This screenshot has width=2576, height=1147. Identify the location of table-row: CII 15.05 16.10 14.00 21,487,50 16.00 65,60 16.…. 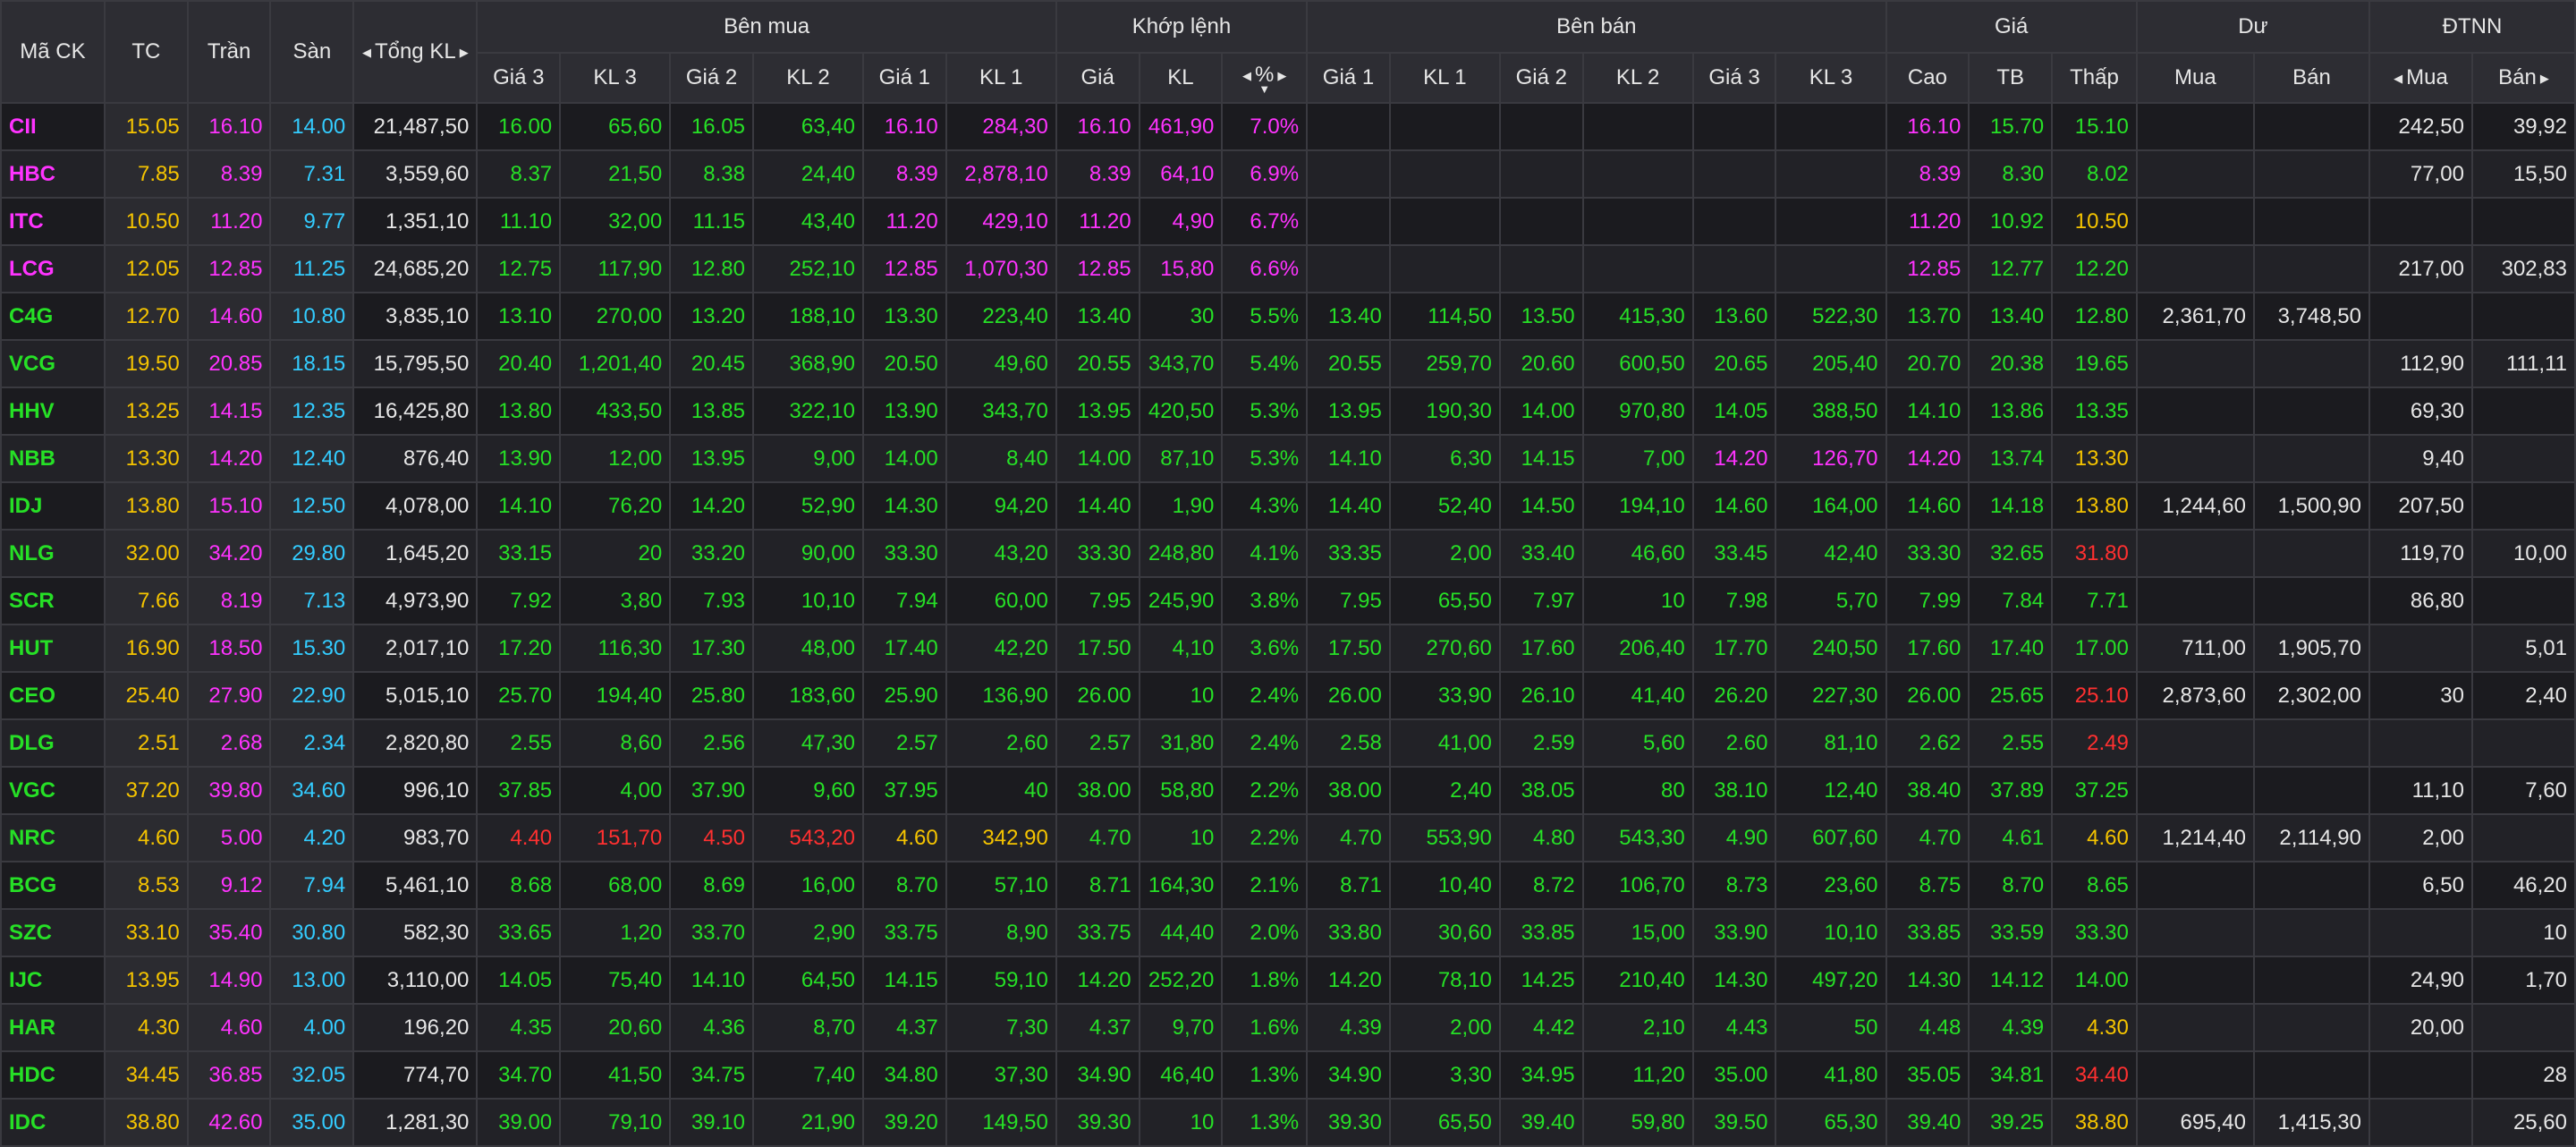
(1288, 126).